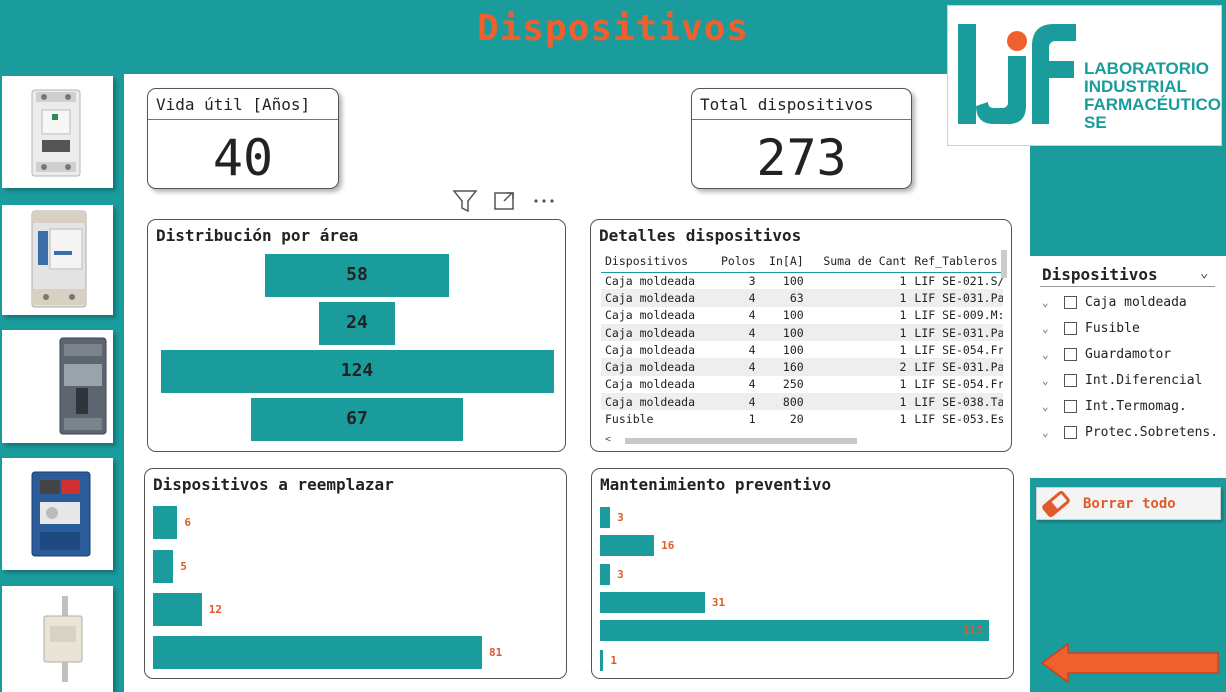 The height and width of the screenshot is (692, 1226). I want to click on table-cell: 800, so click(783, 402).